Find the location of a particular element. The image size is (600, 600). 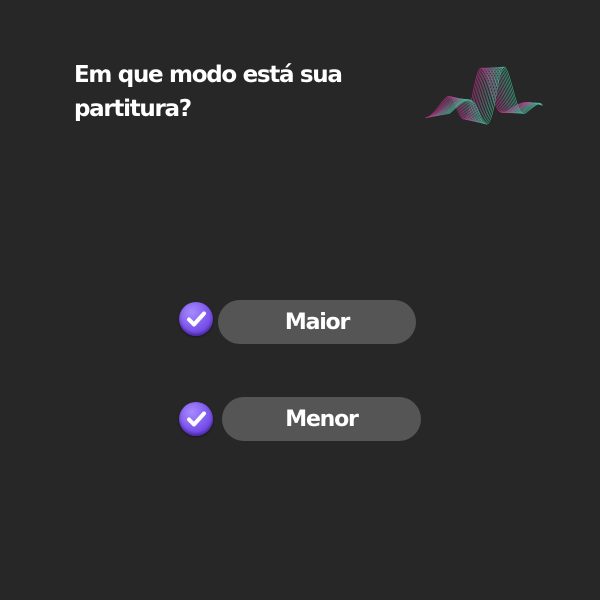

option-menor-label: Menor is located at coordinates (322, 419).